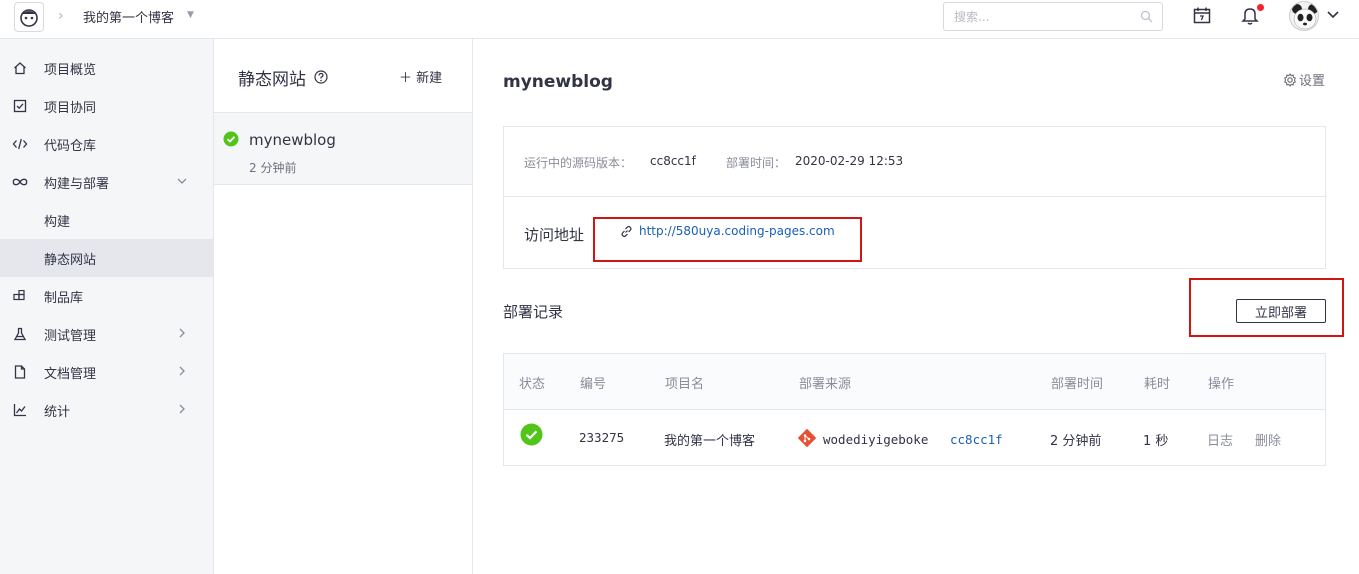 The width and height of the screenshot is (1359, 574). I want to click on document-icon, so click(20, 372).